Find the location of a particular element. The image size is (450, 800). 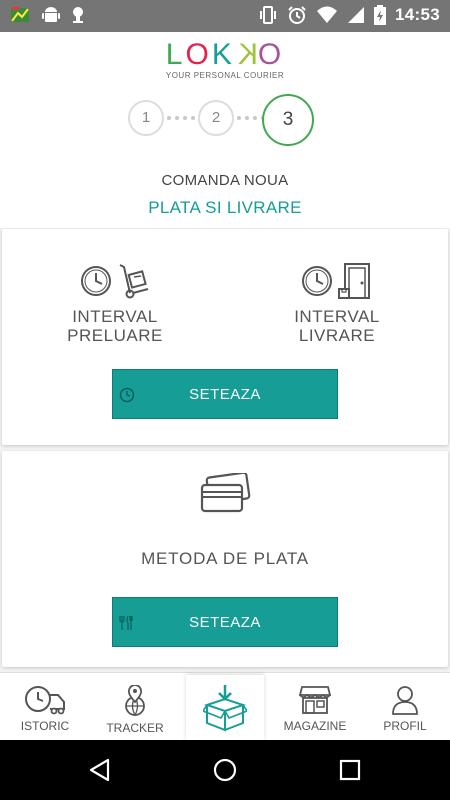

page-title: COMANDA NOUA is located at coordinates (225, 180).